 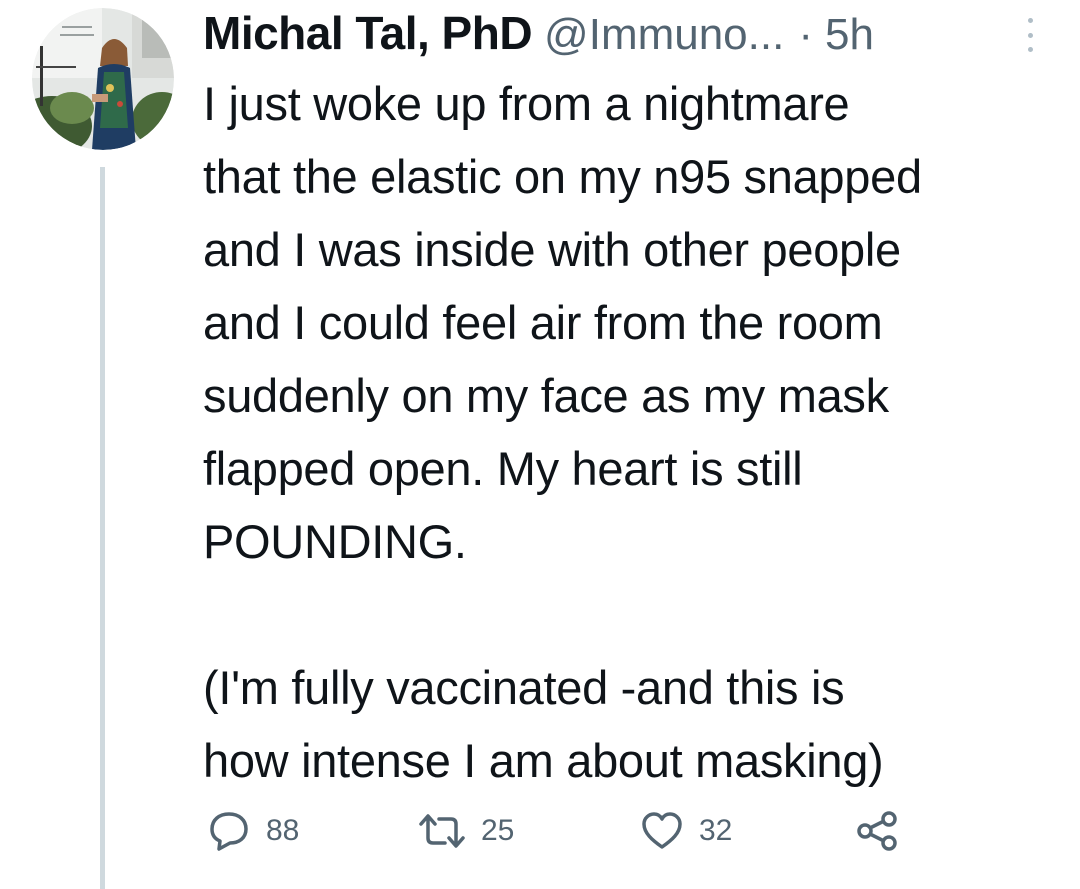 What do you see at coordinates (442, 831) in the screenshot?
I see `retweet-icon` at bounding box center [442, 831].